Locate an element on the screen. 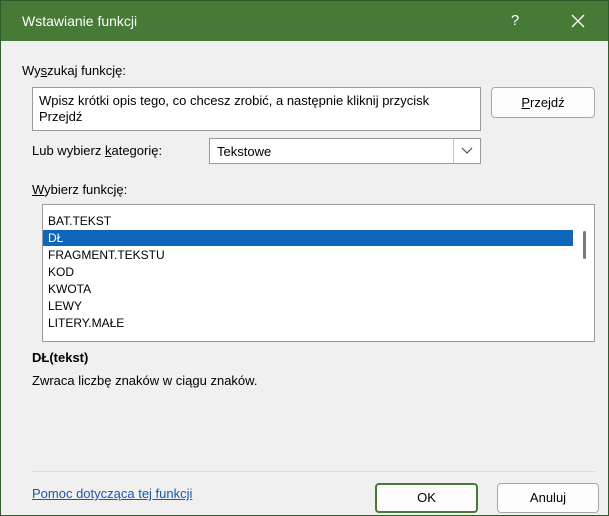  list-item: FRAGMENT.TEKSTU is located at coordinates (308, 255).